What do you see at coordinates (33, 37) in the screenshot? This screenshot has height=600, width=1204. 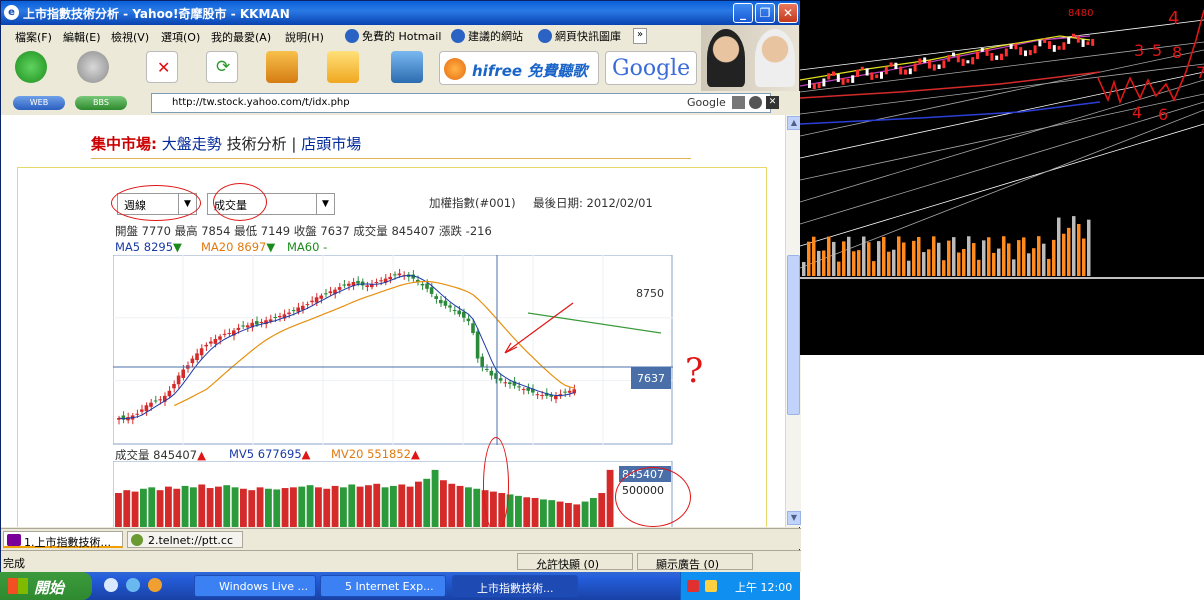 I see `menu-file: 檔案(F)` at bounding box center [33, 37].